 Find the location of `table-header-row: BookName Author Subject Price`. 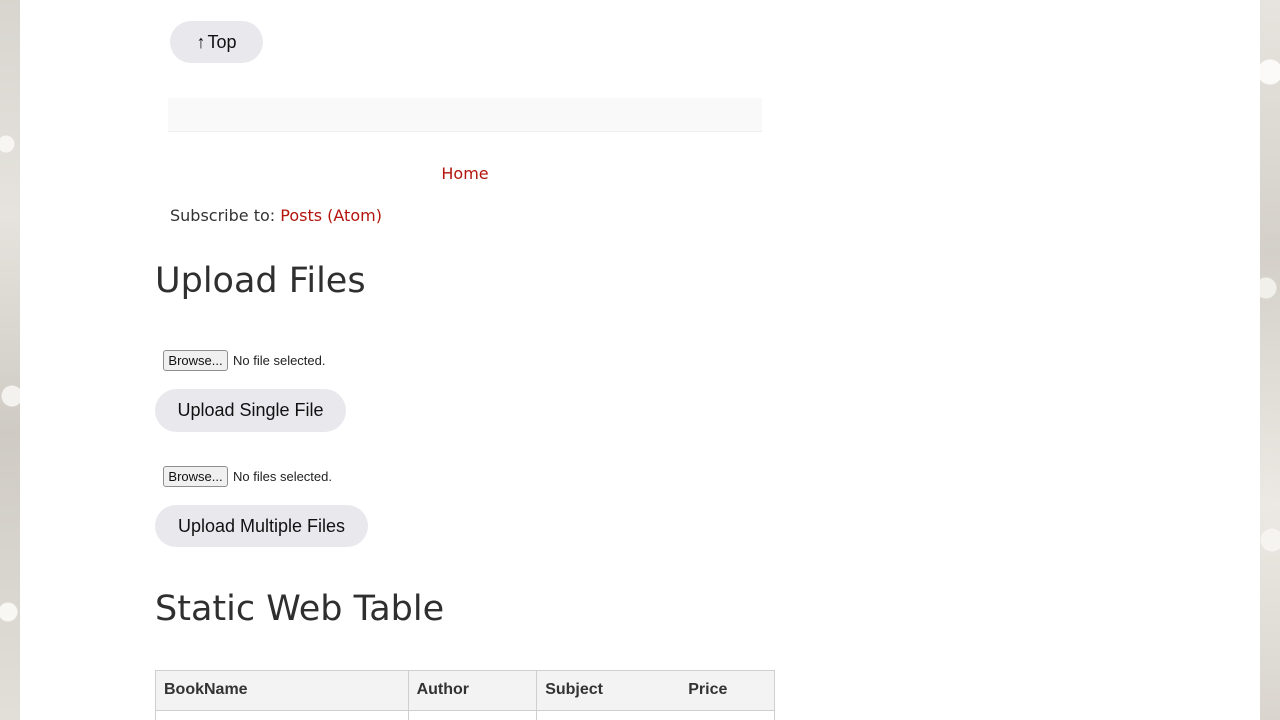

table-header-row: BookName Author Subject Price is located at coordinates (465, 690).